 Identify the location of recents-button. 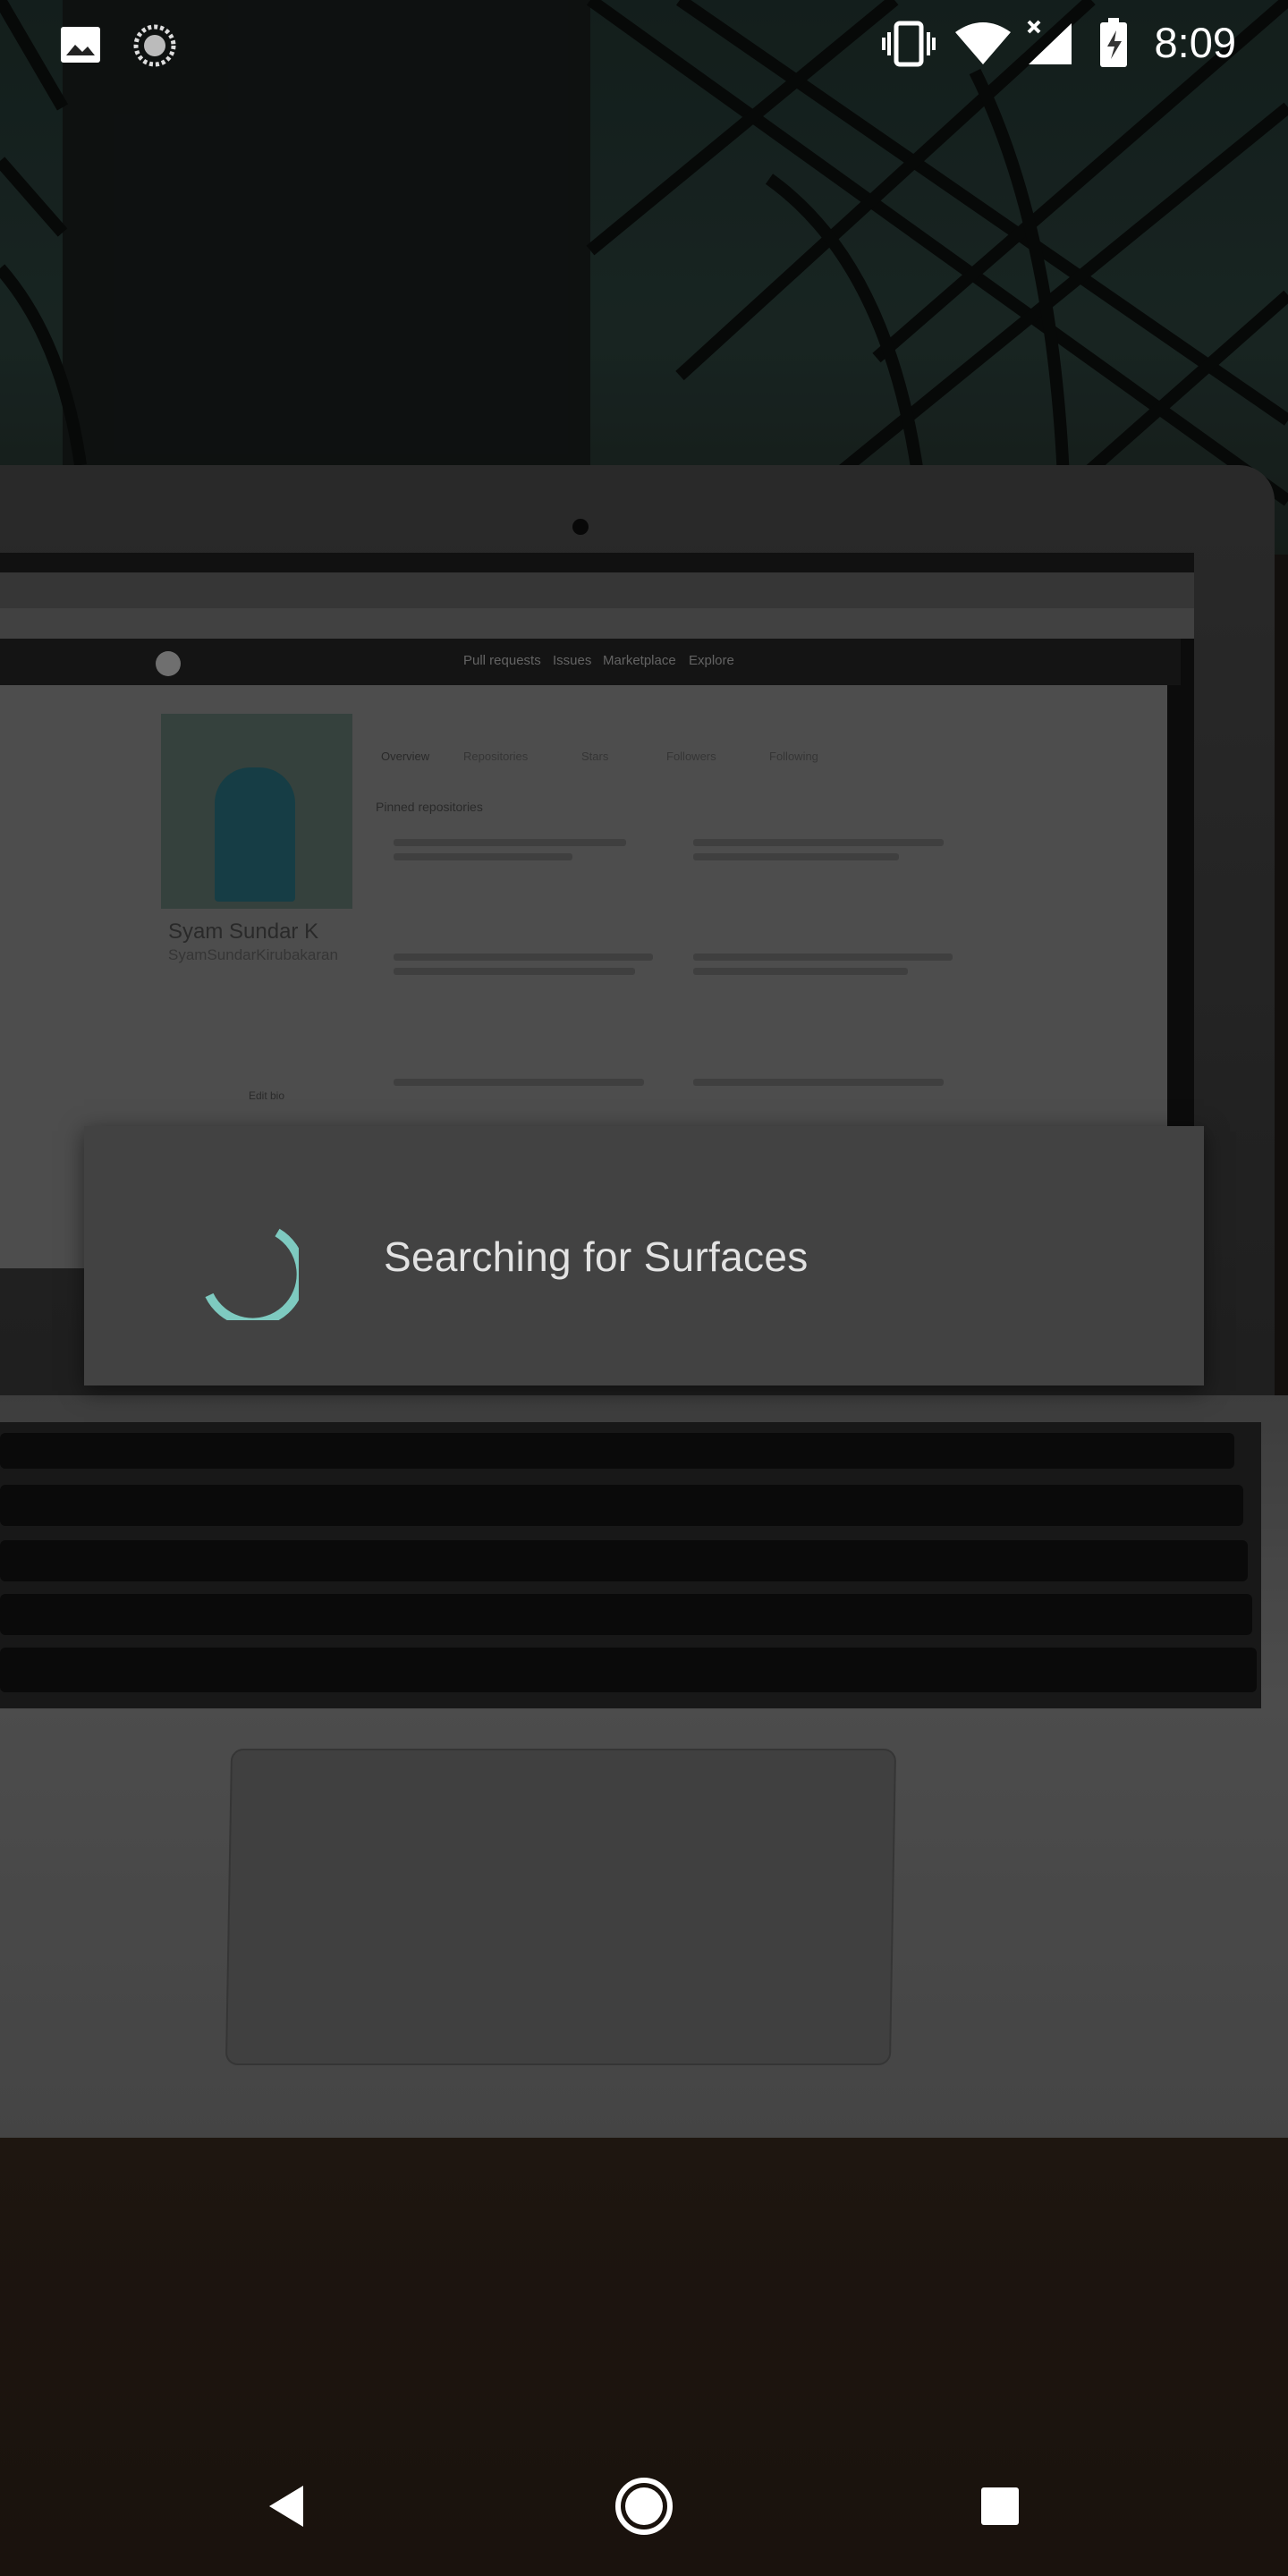
(1000, 2506).